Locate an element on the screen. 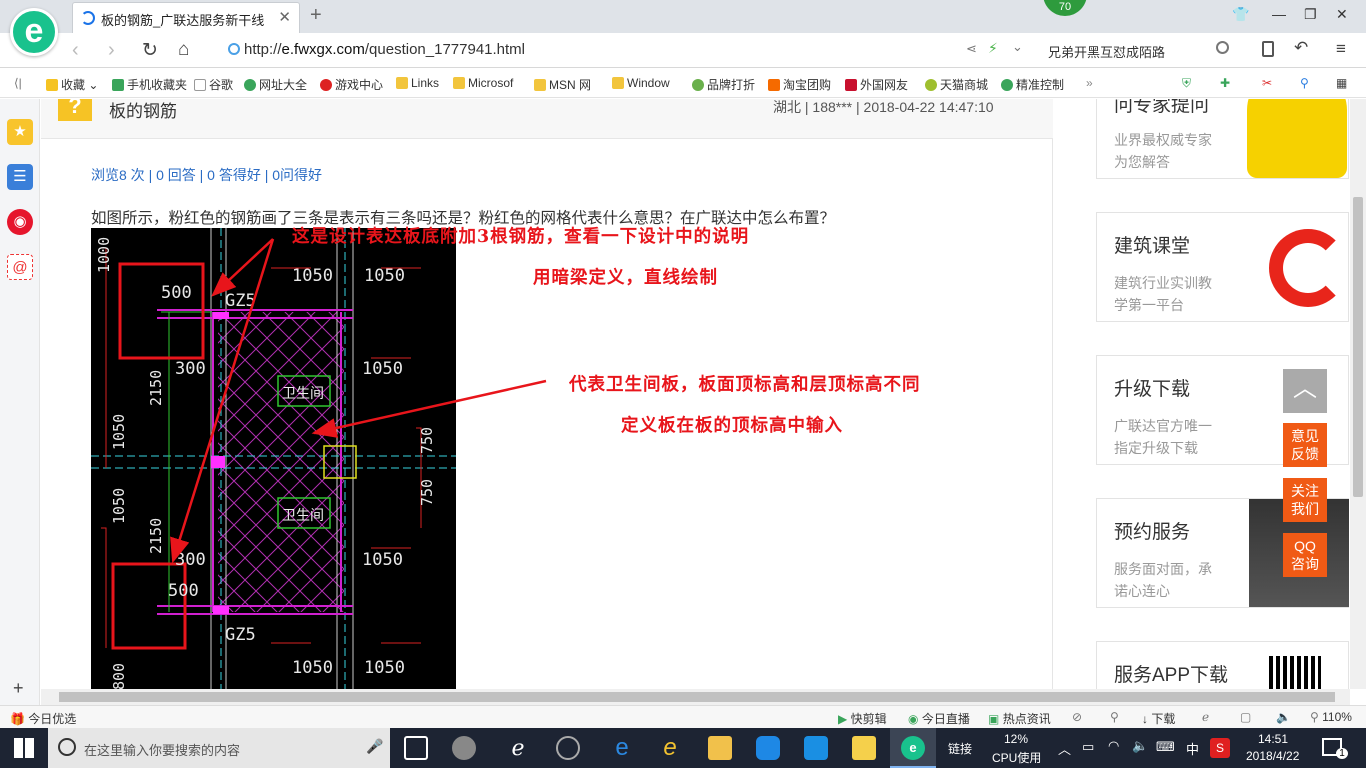 The image size is (1366, 768). translate-icon: ✚ is located at coordinates (1225, 83).